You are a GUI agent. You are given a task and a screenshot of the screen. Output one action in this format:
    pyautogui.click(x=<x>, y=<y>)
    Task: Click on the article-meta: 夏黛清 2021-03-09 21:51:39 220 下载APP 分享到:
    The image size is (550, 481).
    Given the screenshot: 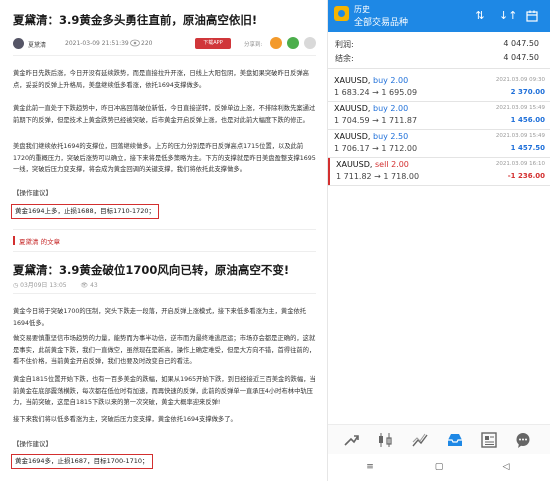 What is the action you would take?
    pyautogui.click(x=165, y=44)
    